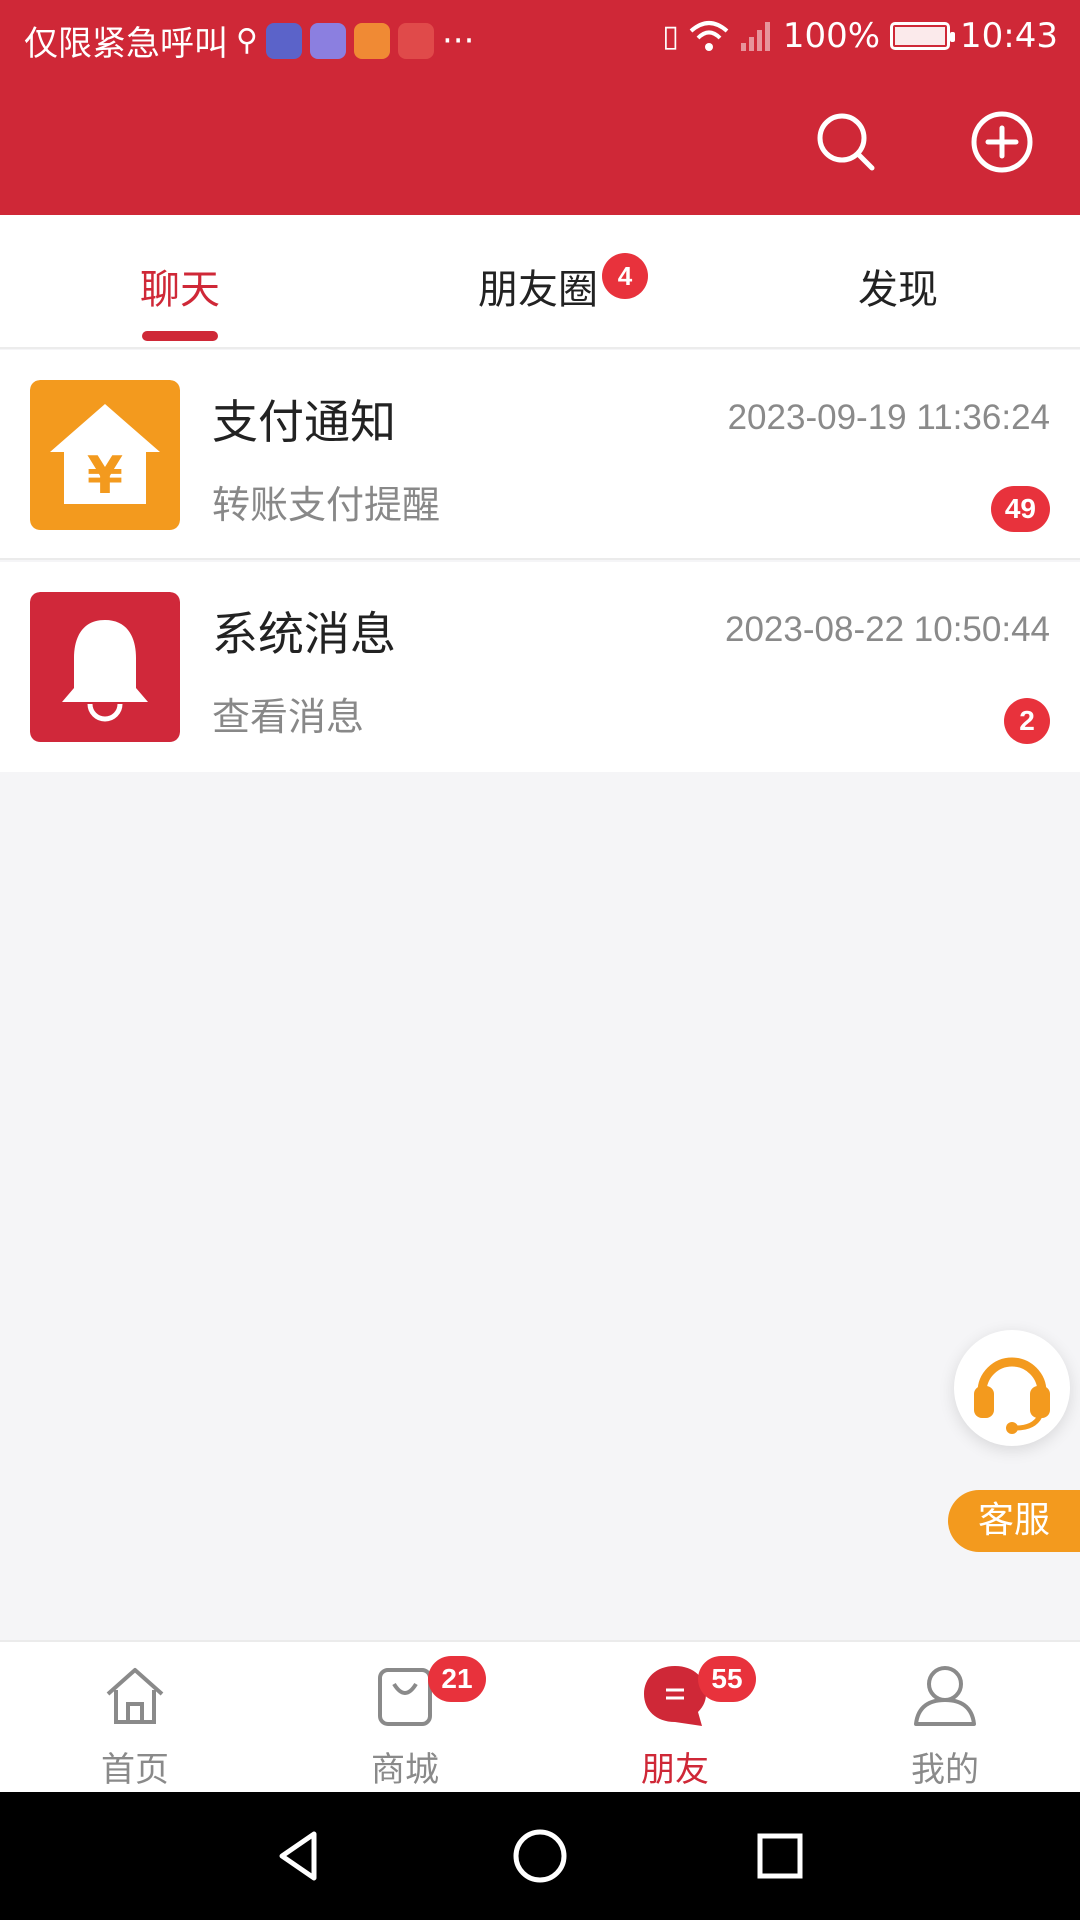  Describe the element at coordinates (457, 1679) in the screenshot. I see `mall-badge: 21` at that location.